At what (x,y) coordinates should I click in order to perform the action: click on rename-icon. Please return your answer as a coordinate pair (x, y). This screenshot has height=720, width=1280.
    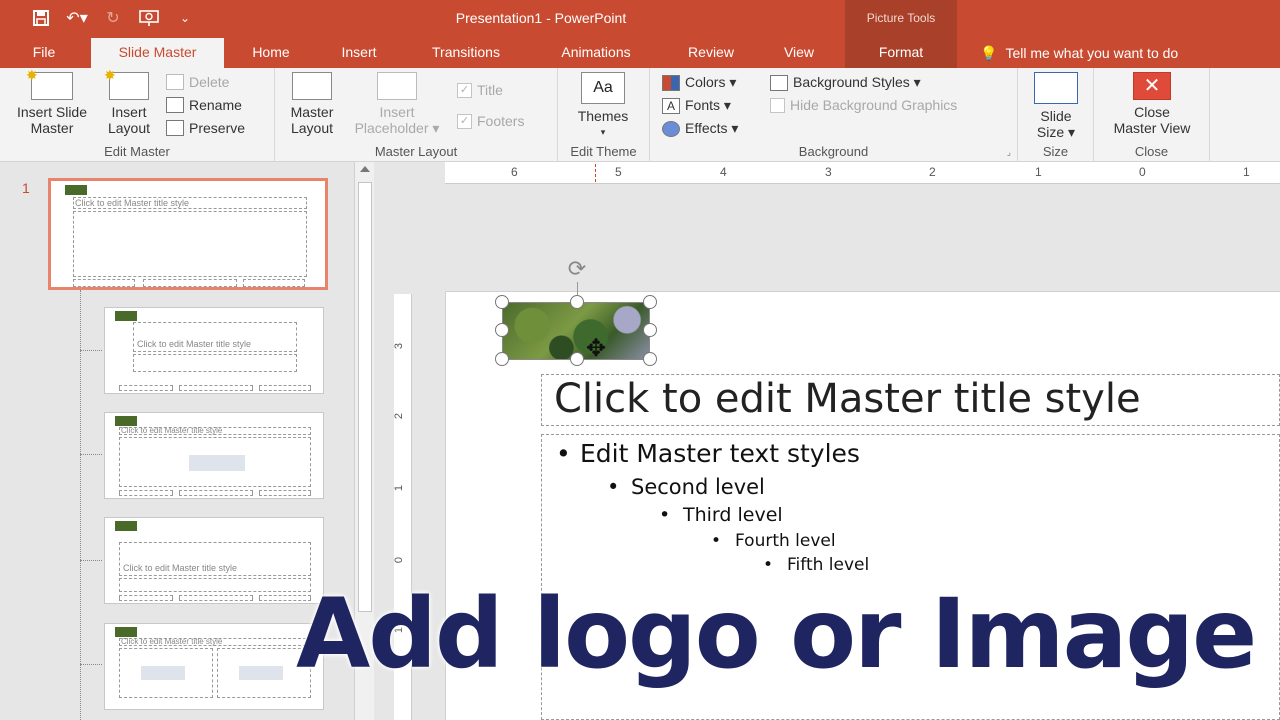
    Looking at the image, I should click on (175, 105).